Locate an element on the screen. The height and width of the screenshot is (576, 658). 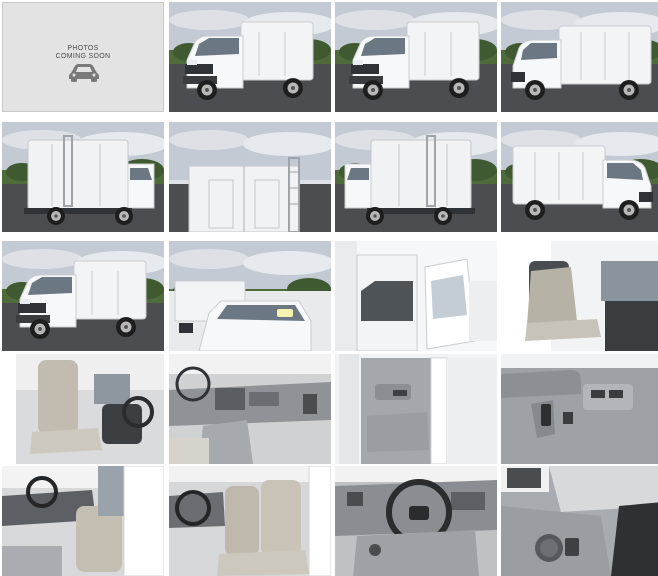
photo-driver-seat-image is located at coordinates (83, 409).